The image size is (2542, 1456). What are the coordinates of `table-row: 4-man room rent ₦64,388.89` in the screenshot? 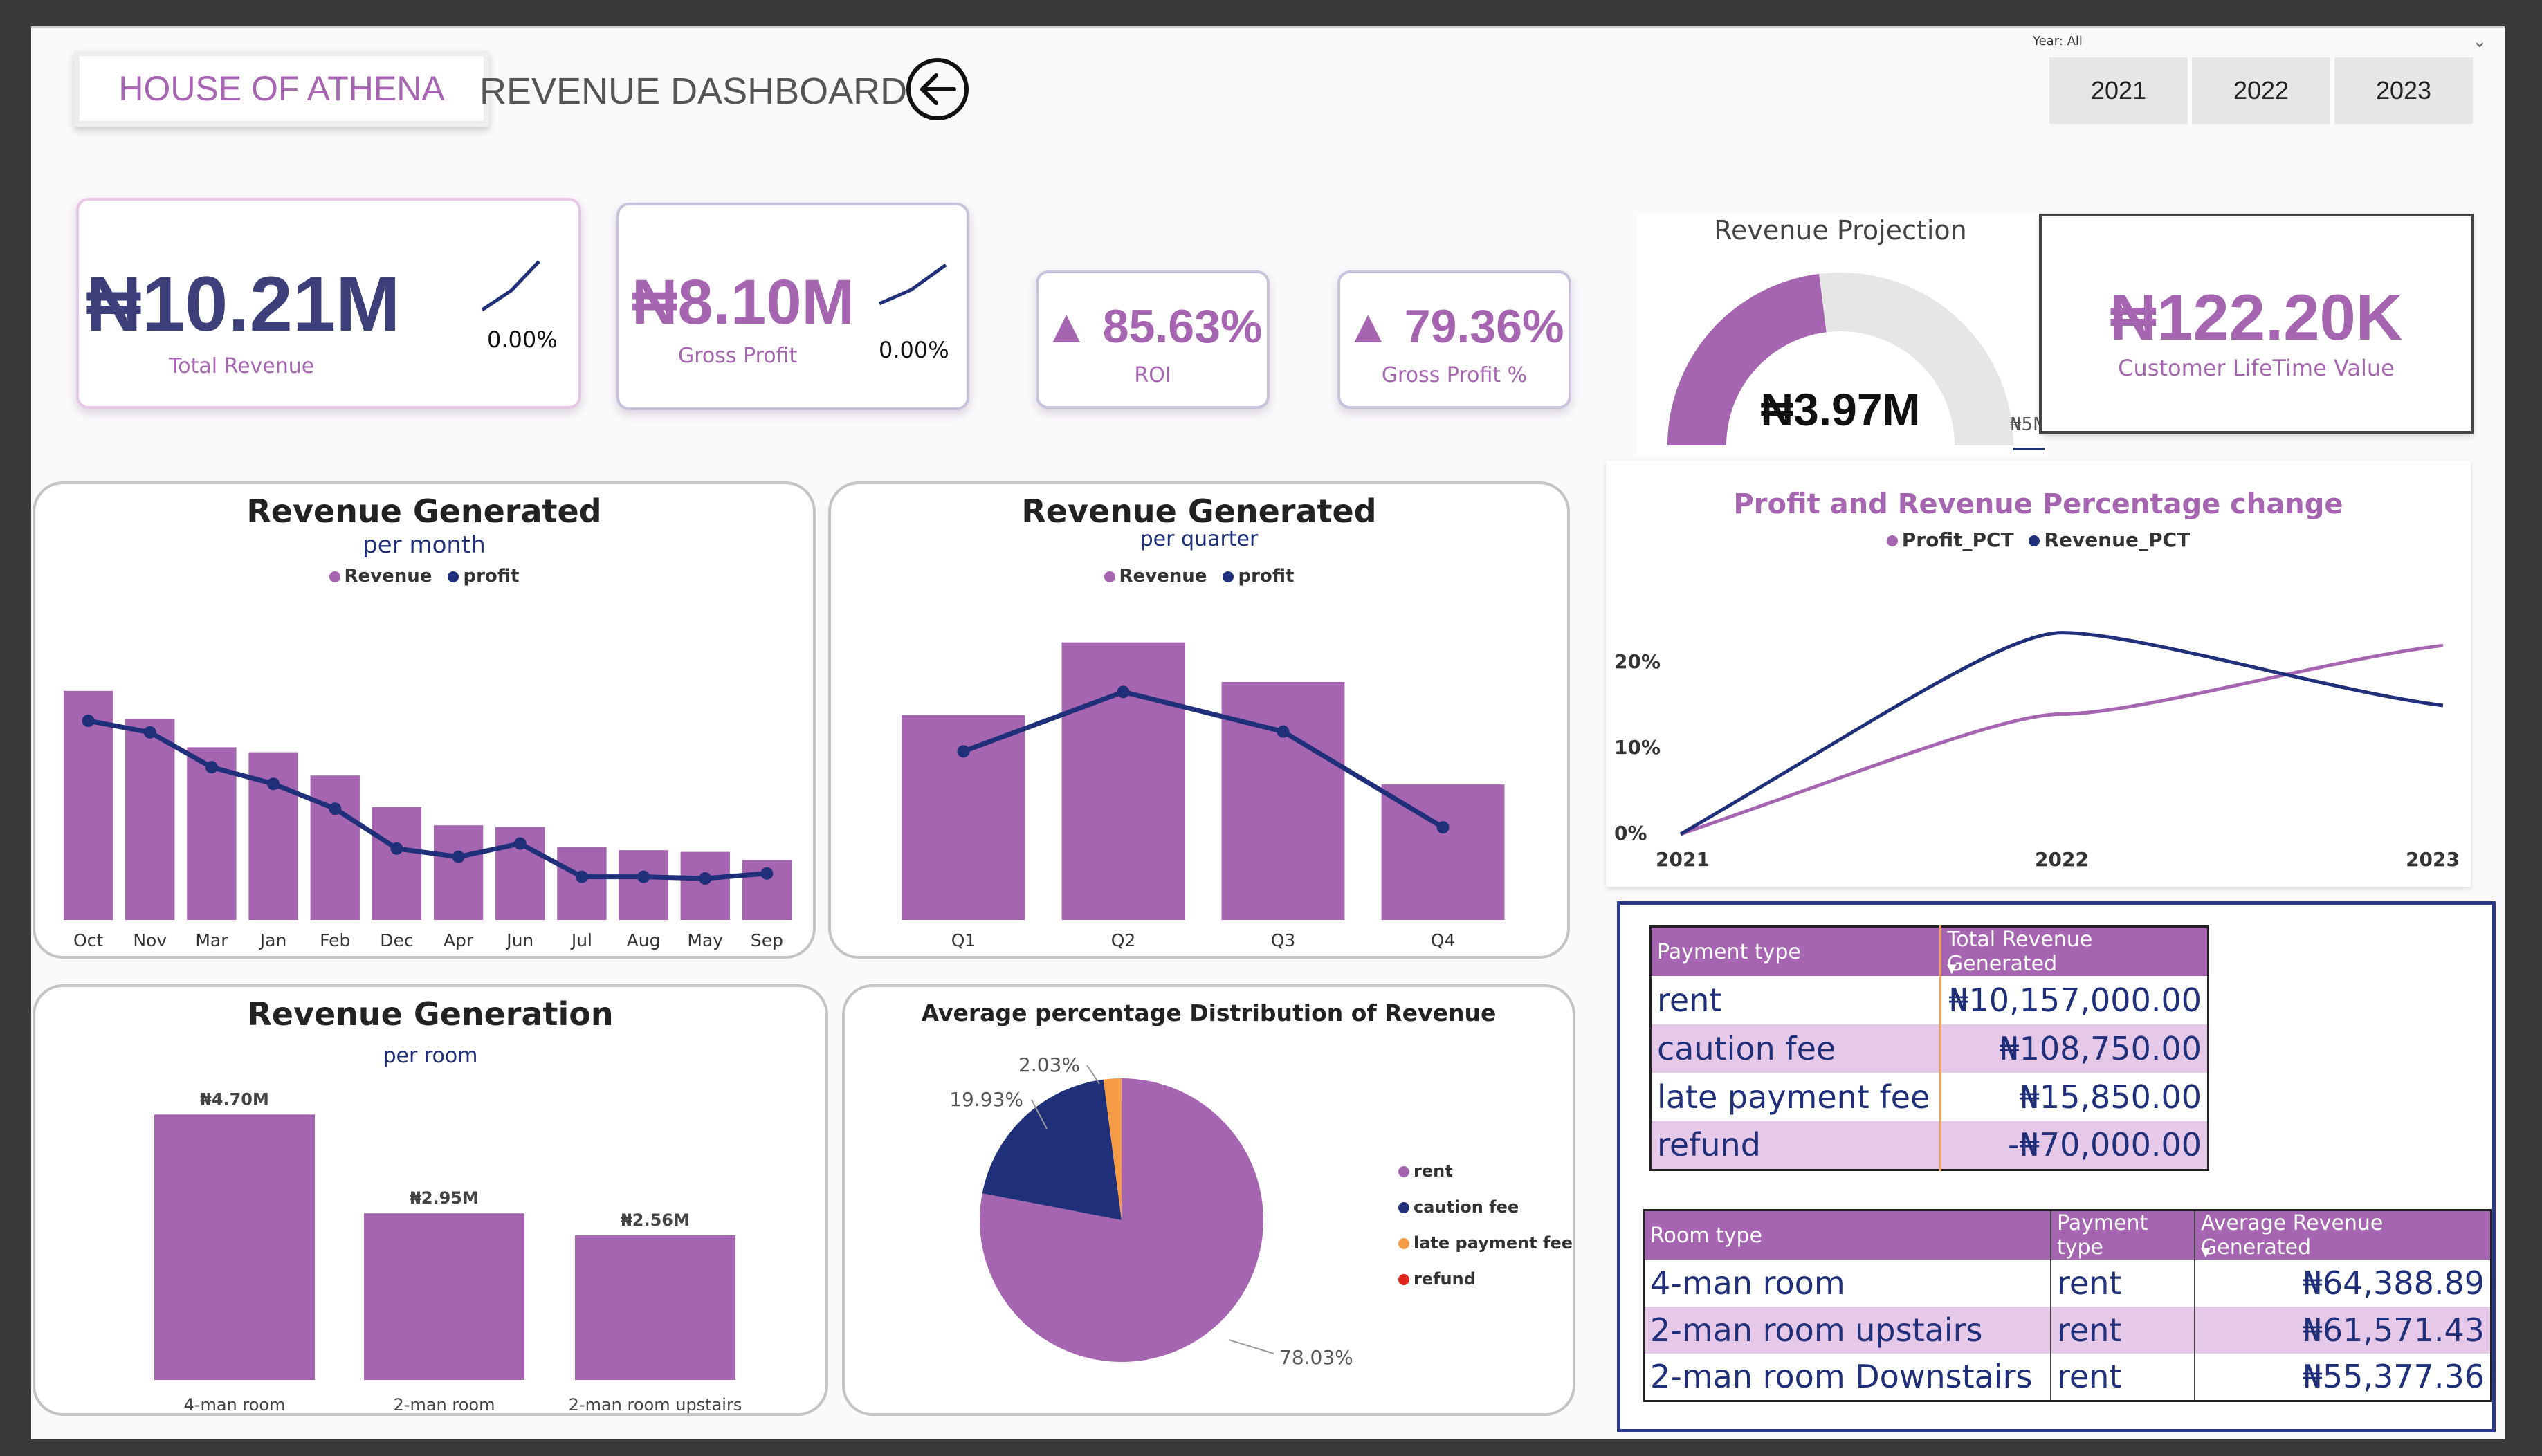 It's located at (2067, 1283).